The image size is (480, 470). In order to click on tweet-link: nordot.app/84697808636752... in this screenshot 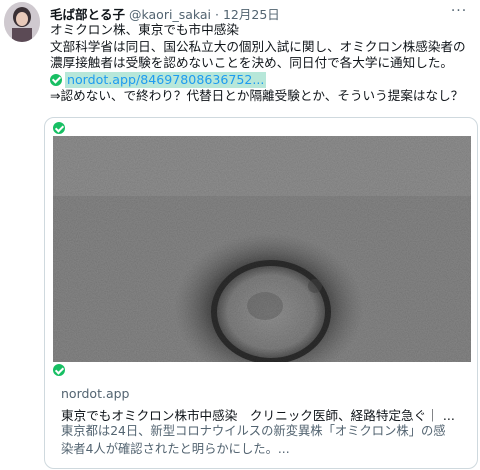, I will do `click(166, 79)`.